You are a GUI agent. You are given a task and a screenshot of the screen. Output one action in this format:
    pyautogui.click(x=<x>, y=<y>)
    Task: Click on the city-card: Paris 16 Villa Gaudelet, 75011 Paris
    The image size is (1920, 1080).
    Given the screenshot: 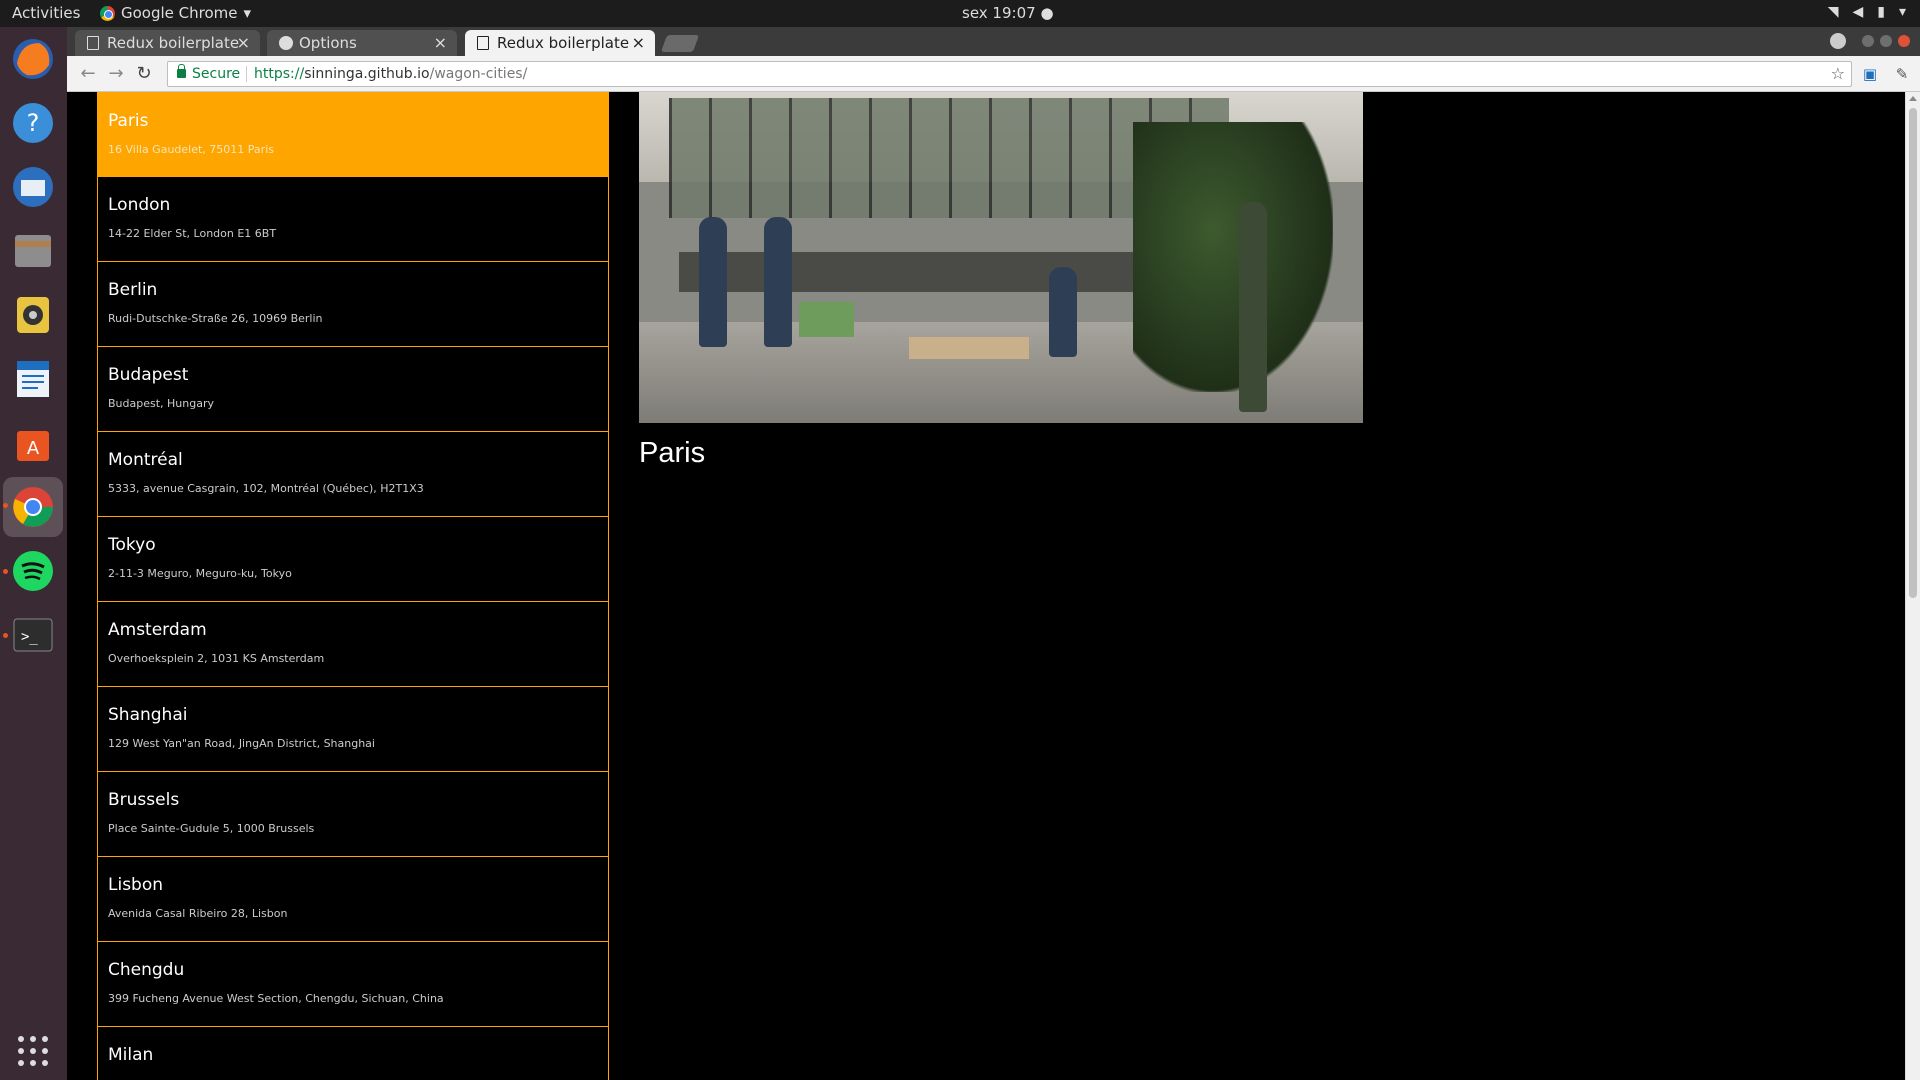 What is the action you would take?
    pyautogui.click(x=353, y=134)
    